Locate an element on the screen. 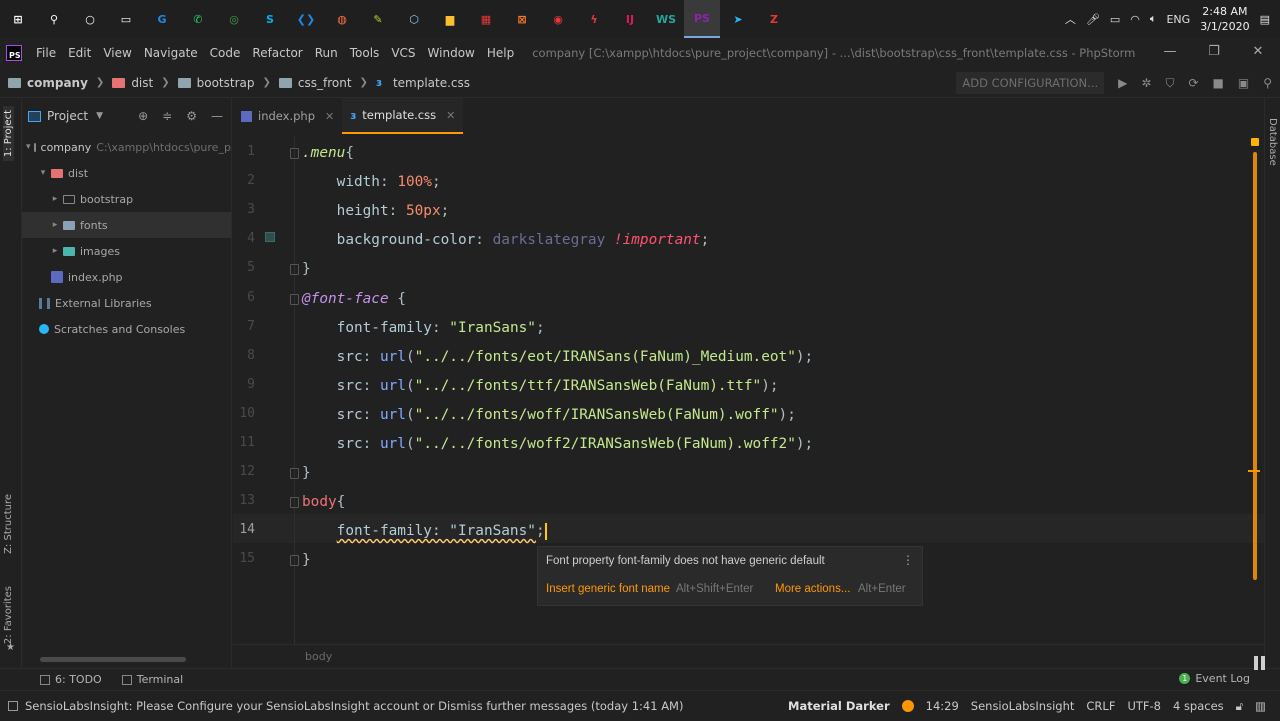 The width and height of the screenshot is (1280, 721). xampp-icon: ⊠ is located at coordinates (522, 19).